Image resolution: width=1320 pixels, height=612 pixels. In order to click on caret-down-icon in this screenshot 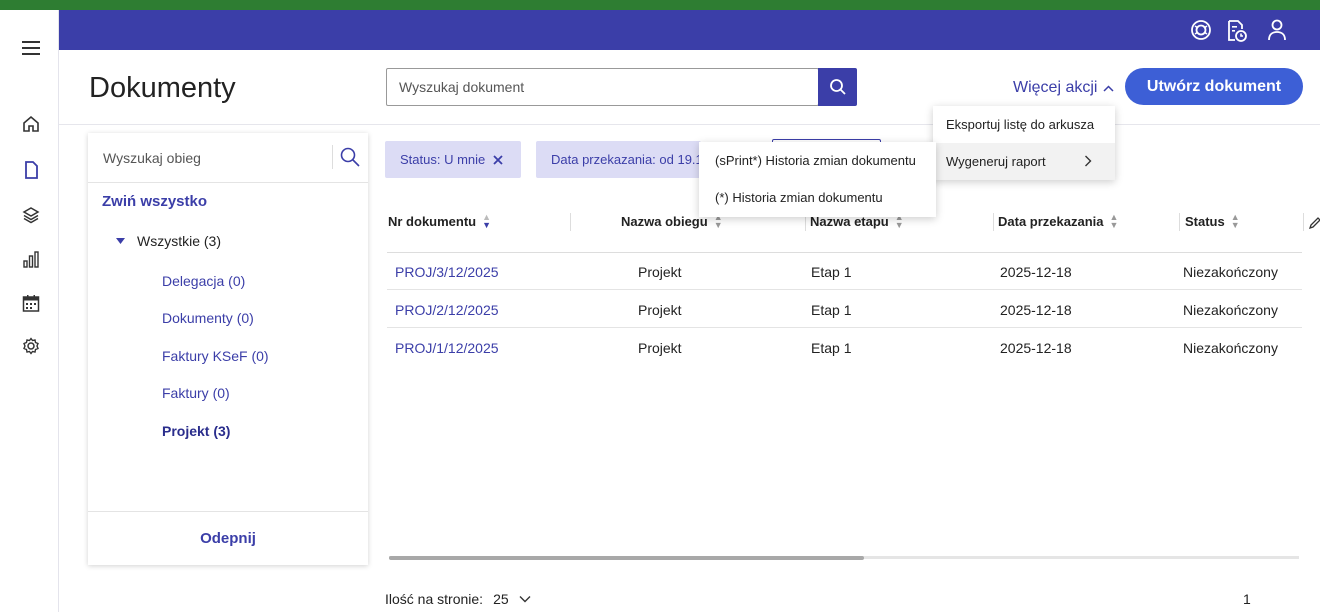, I will do `click(120, 241)`.